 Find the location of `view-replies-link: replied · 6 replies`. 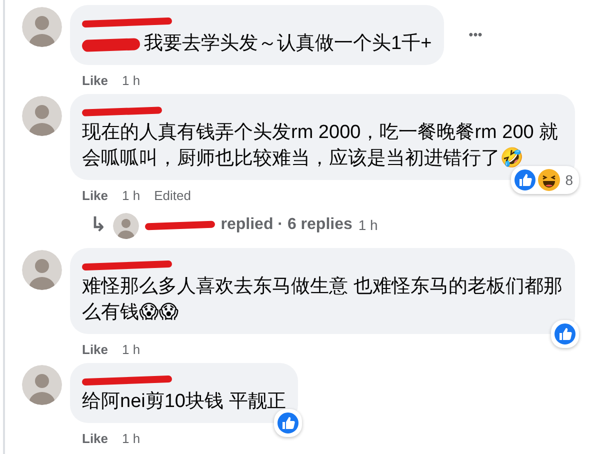

view-replies-link: replied · 6 replies is located at coordinates (286, 225).